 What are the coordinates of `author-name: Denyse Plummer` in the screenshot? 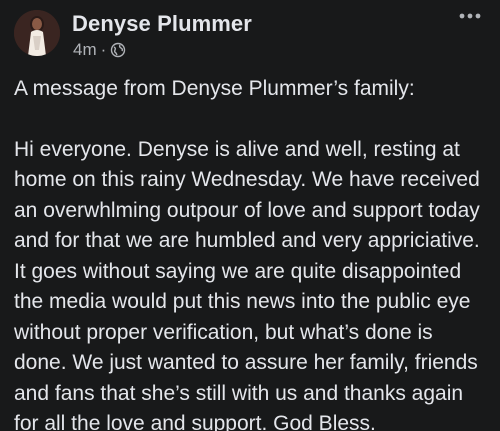 It's located at (162, 24).